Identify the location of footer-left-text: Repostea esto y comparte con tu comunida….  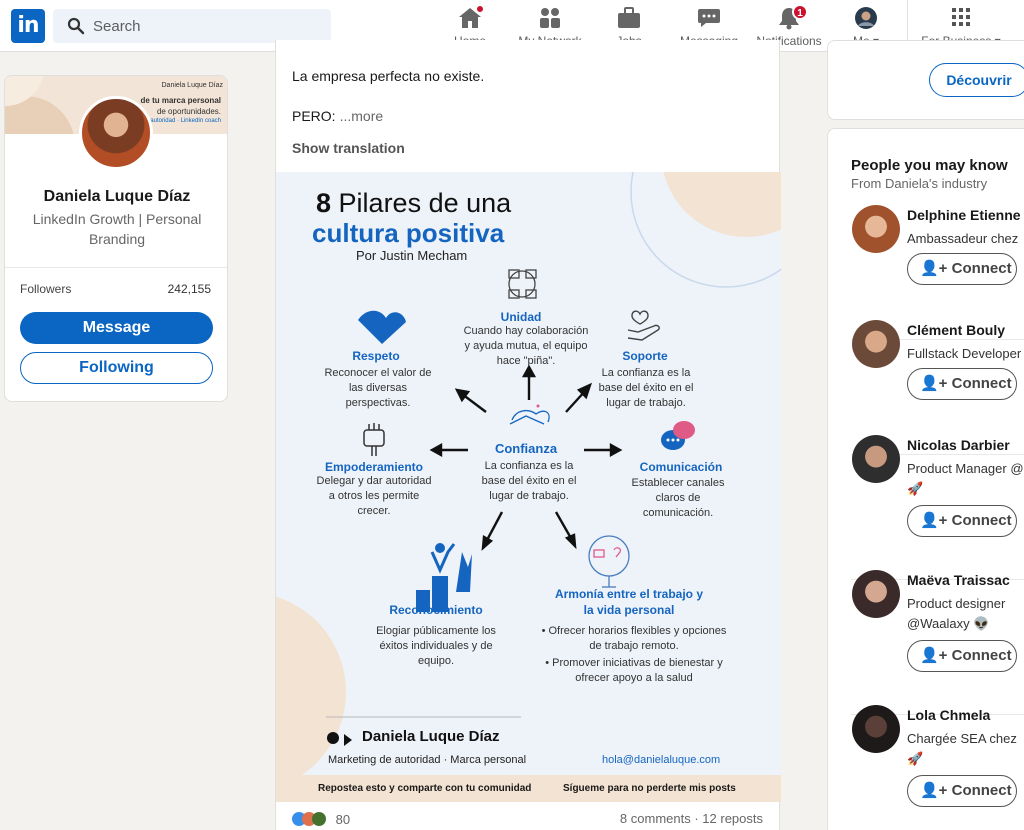
(425, 788).